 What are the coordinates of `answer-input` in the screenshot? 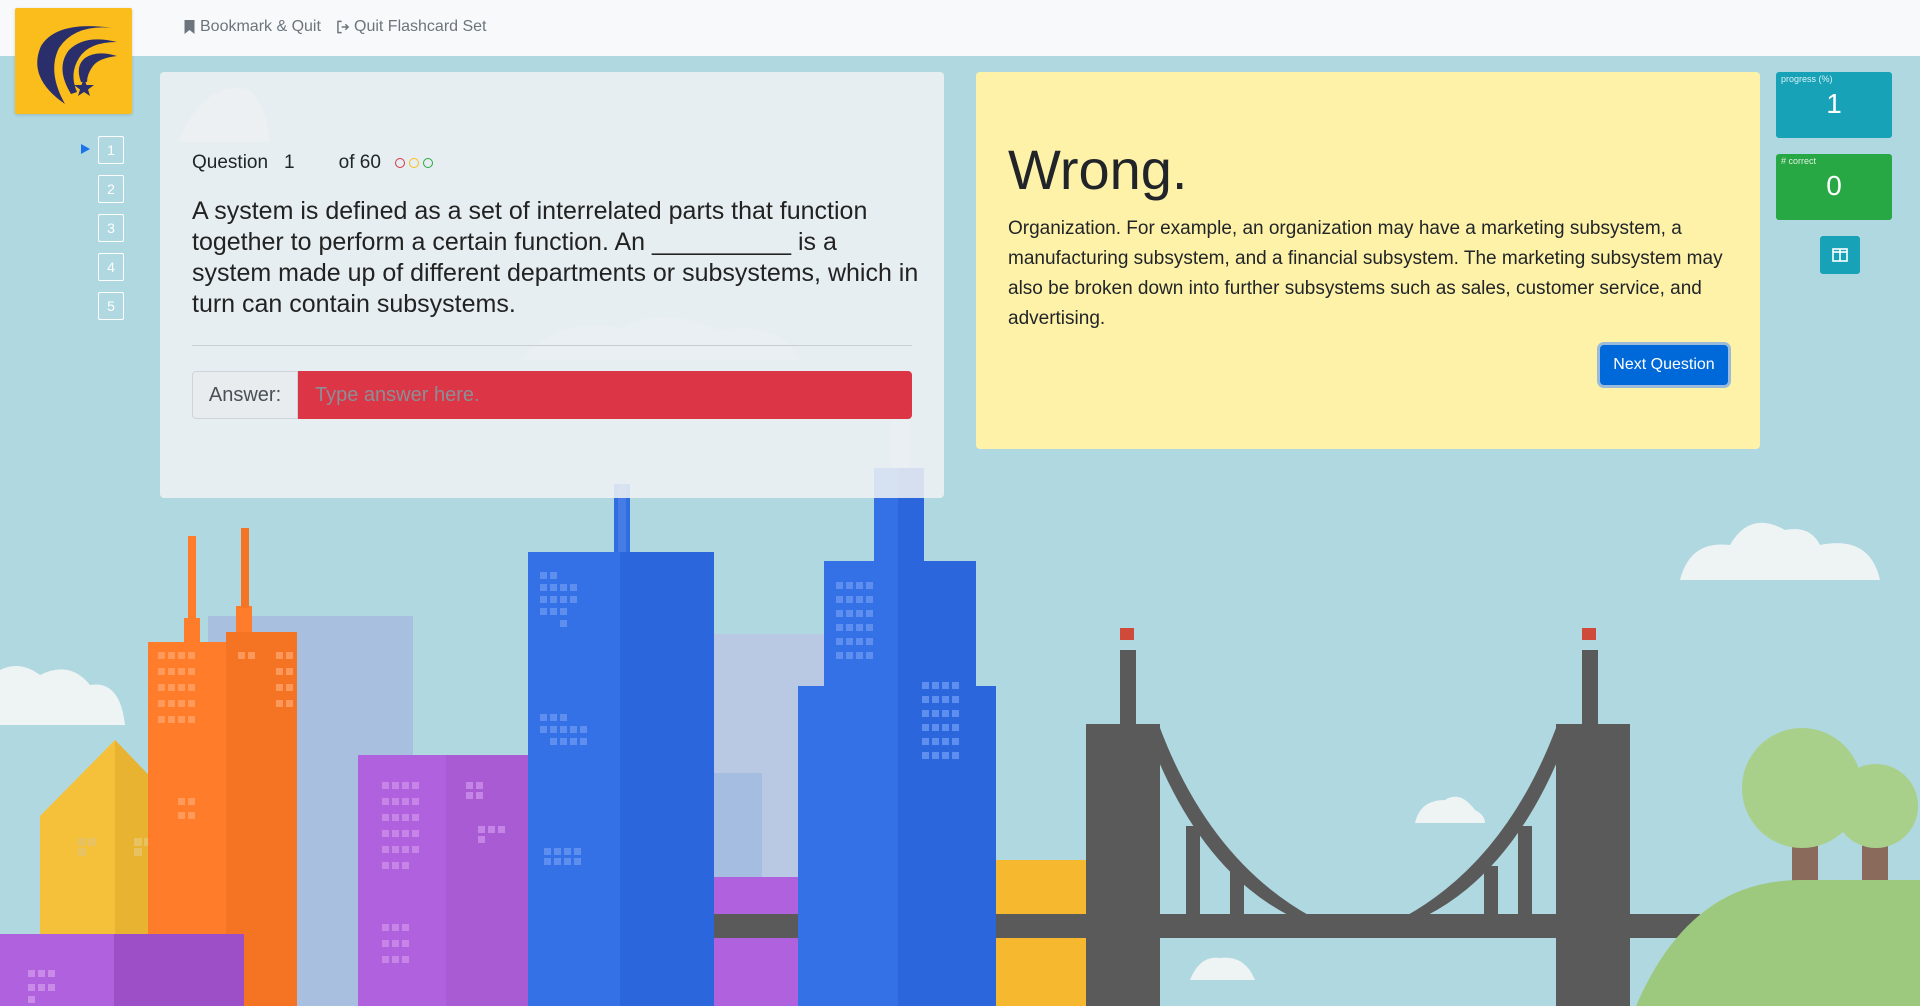 It's located at (605, 395).